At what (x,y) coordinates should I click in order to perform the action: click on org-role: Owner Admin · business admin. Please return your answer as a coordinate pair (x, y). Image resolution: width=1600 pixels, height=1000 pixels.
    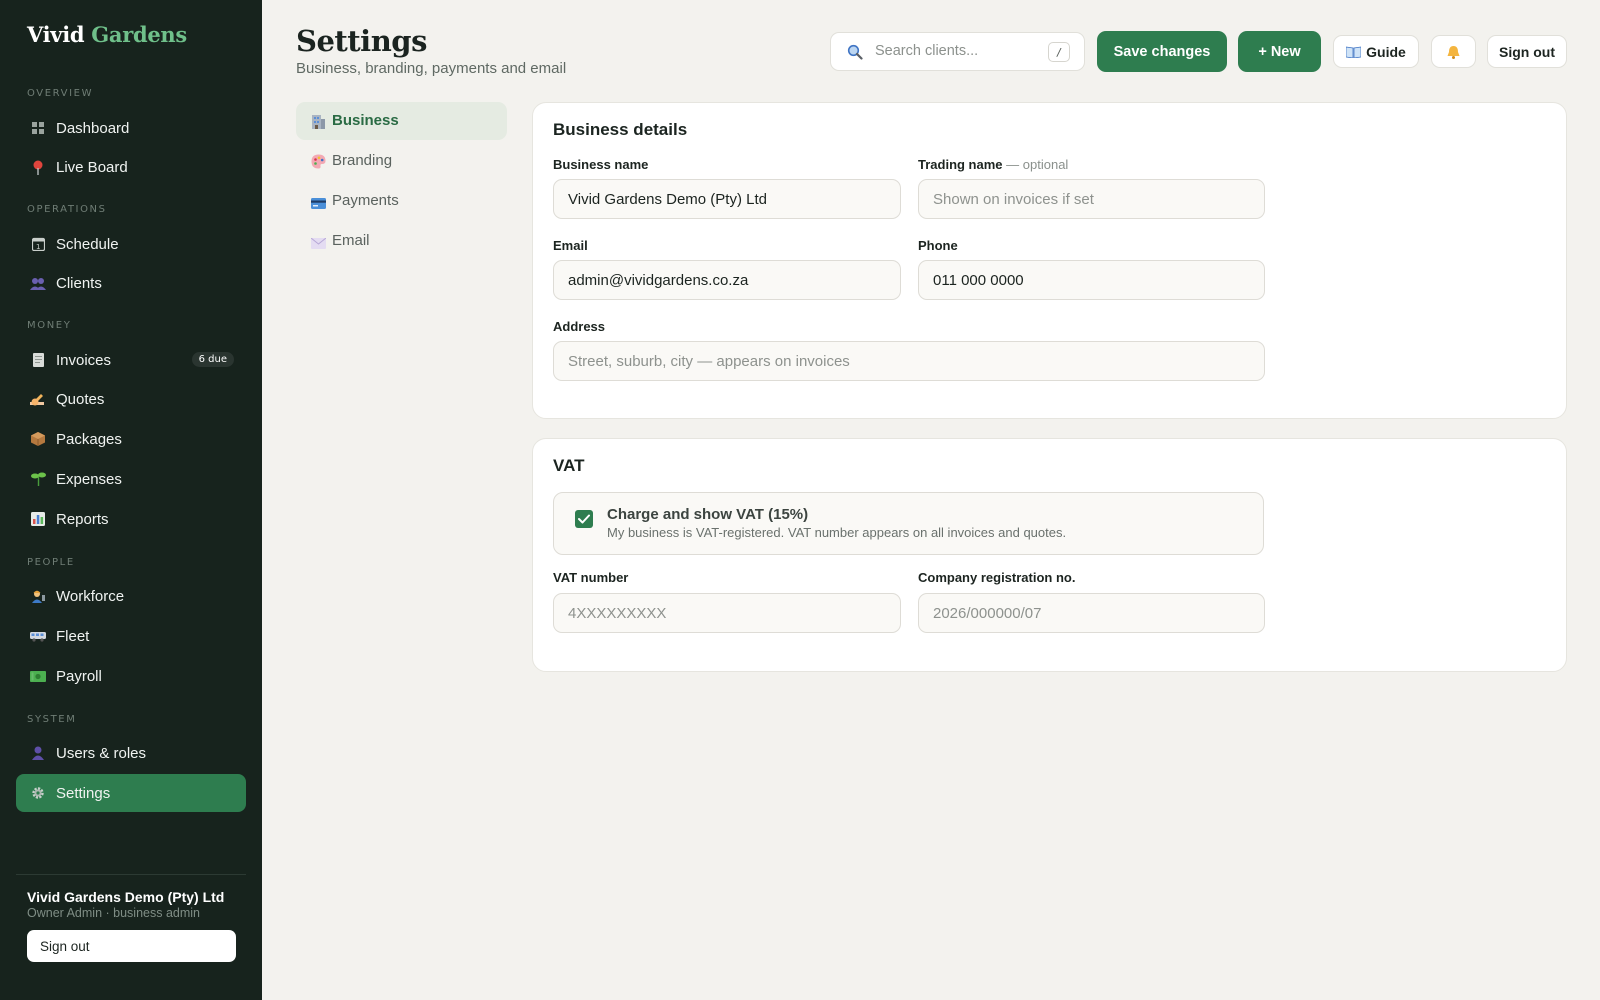
    Looking at the image, I should click on (113, 913).